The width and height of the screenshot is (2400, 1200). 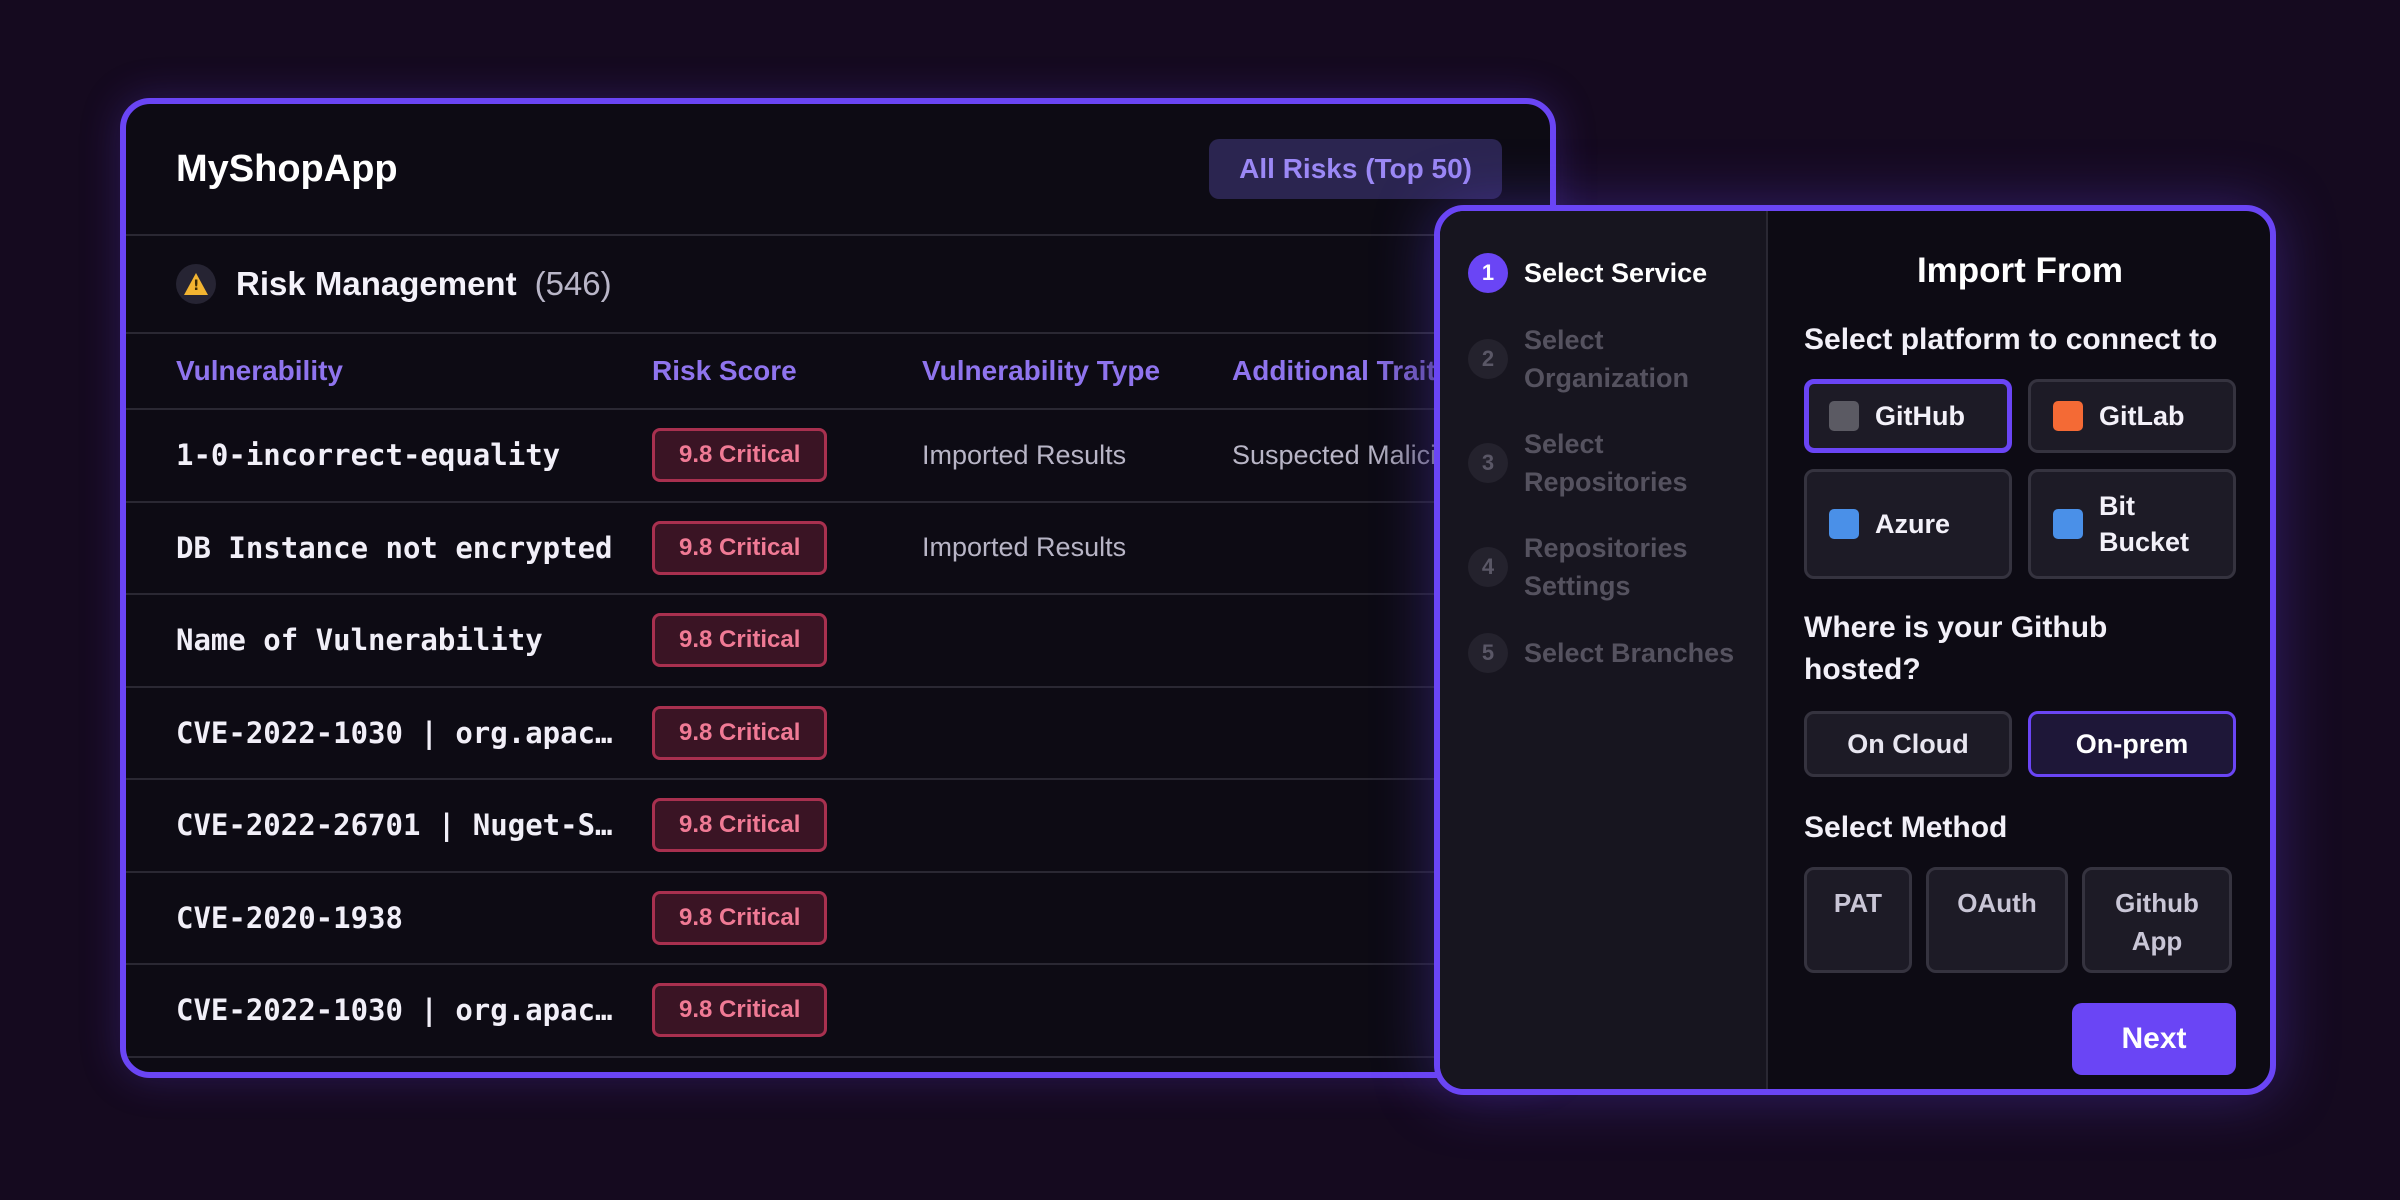 I want to click on column-header-vulnerability: Vulnerability, so click(x=414, y=371).